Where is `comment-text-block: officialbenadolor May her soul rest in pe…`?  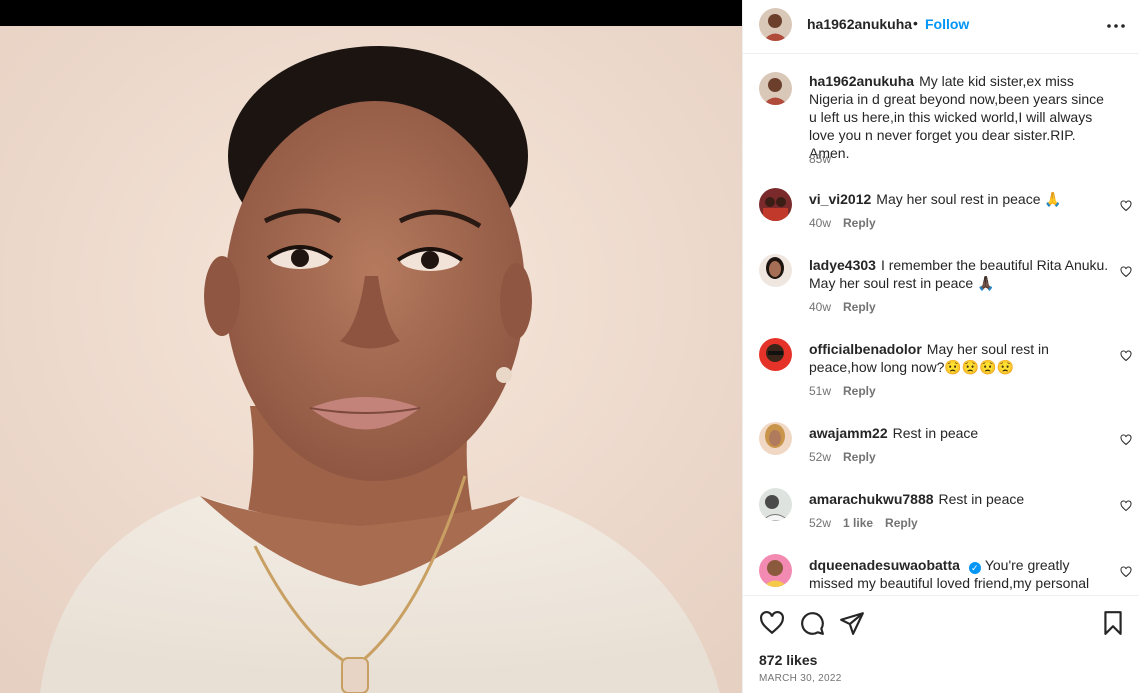 comment-text-block: officialbenadolor May her soul rest in pe… is located at coordinates (959, 358).